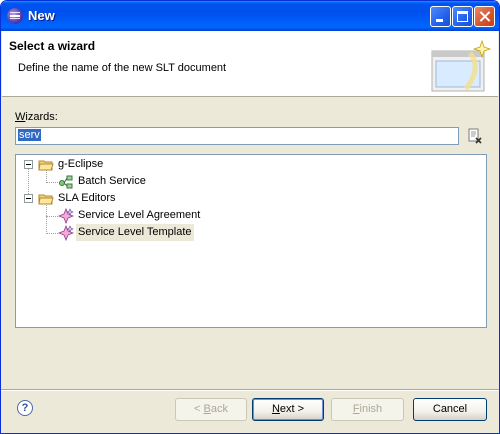 This screenshot has height=434, width=500. I want to click on tree-item-label: Service Level Agreement, so click(139, 215).